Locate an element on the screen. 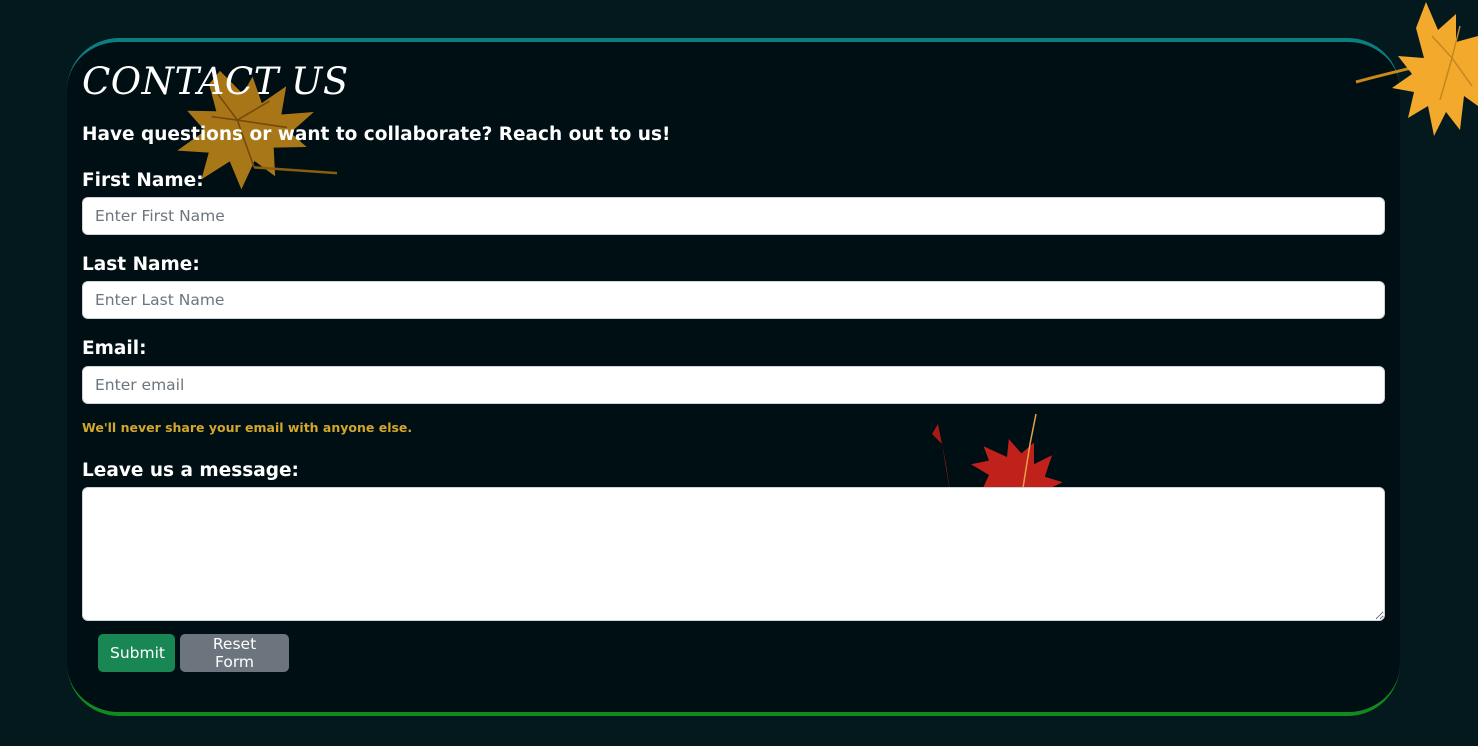 The width and height of the screenshot is (1478, 746). message-label: Leave us a message: is located at coordinates (190, 470).